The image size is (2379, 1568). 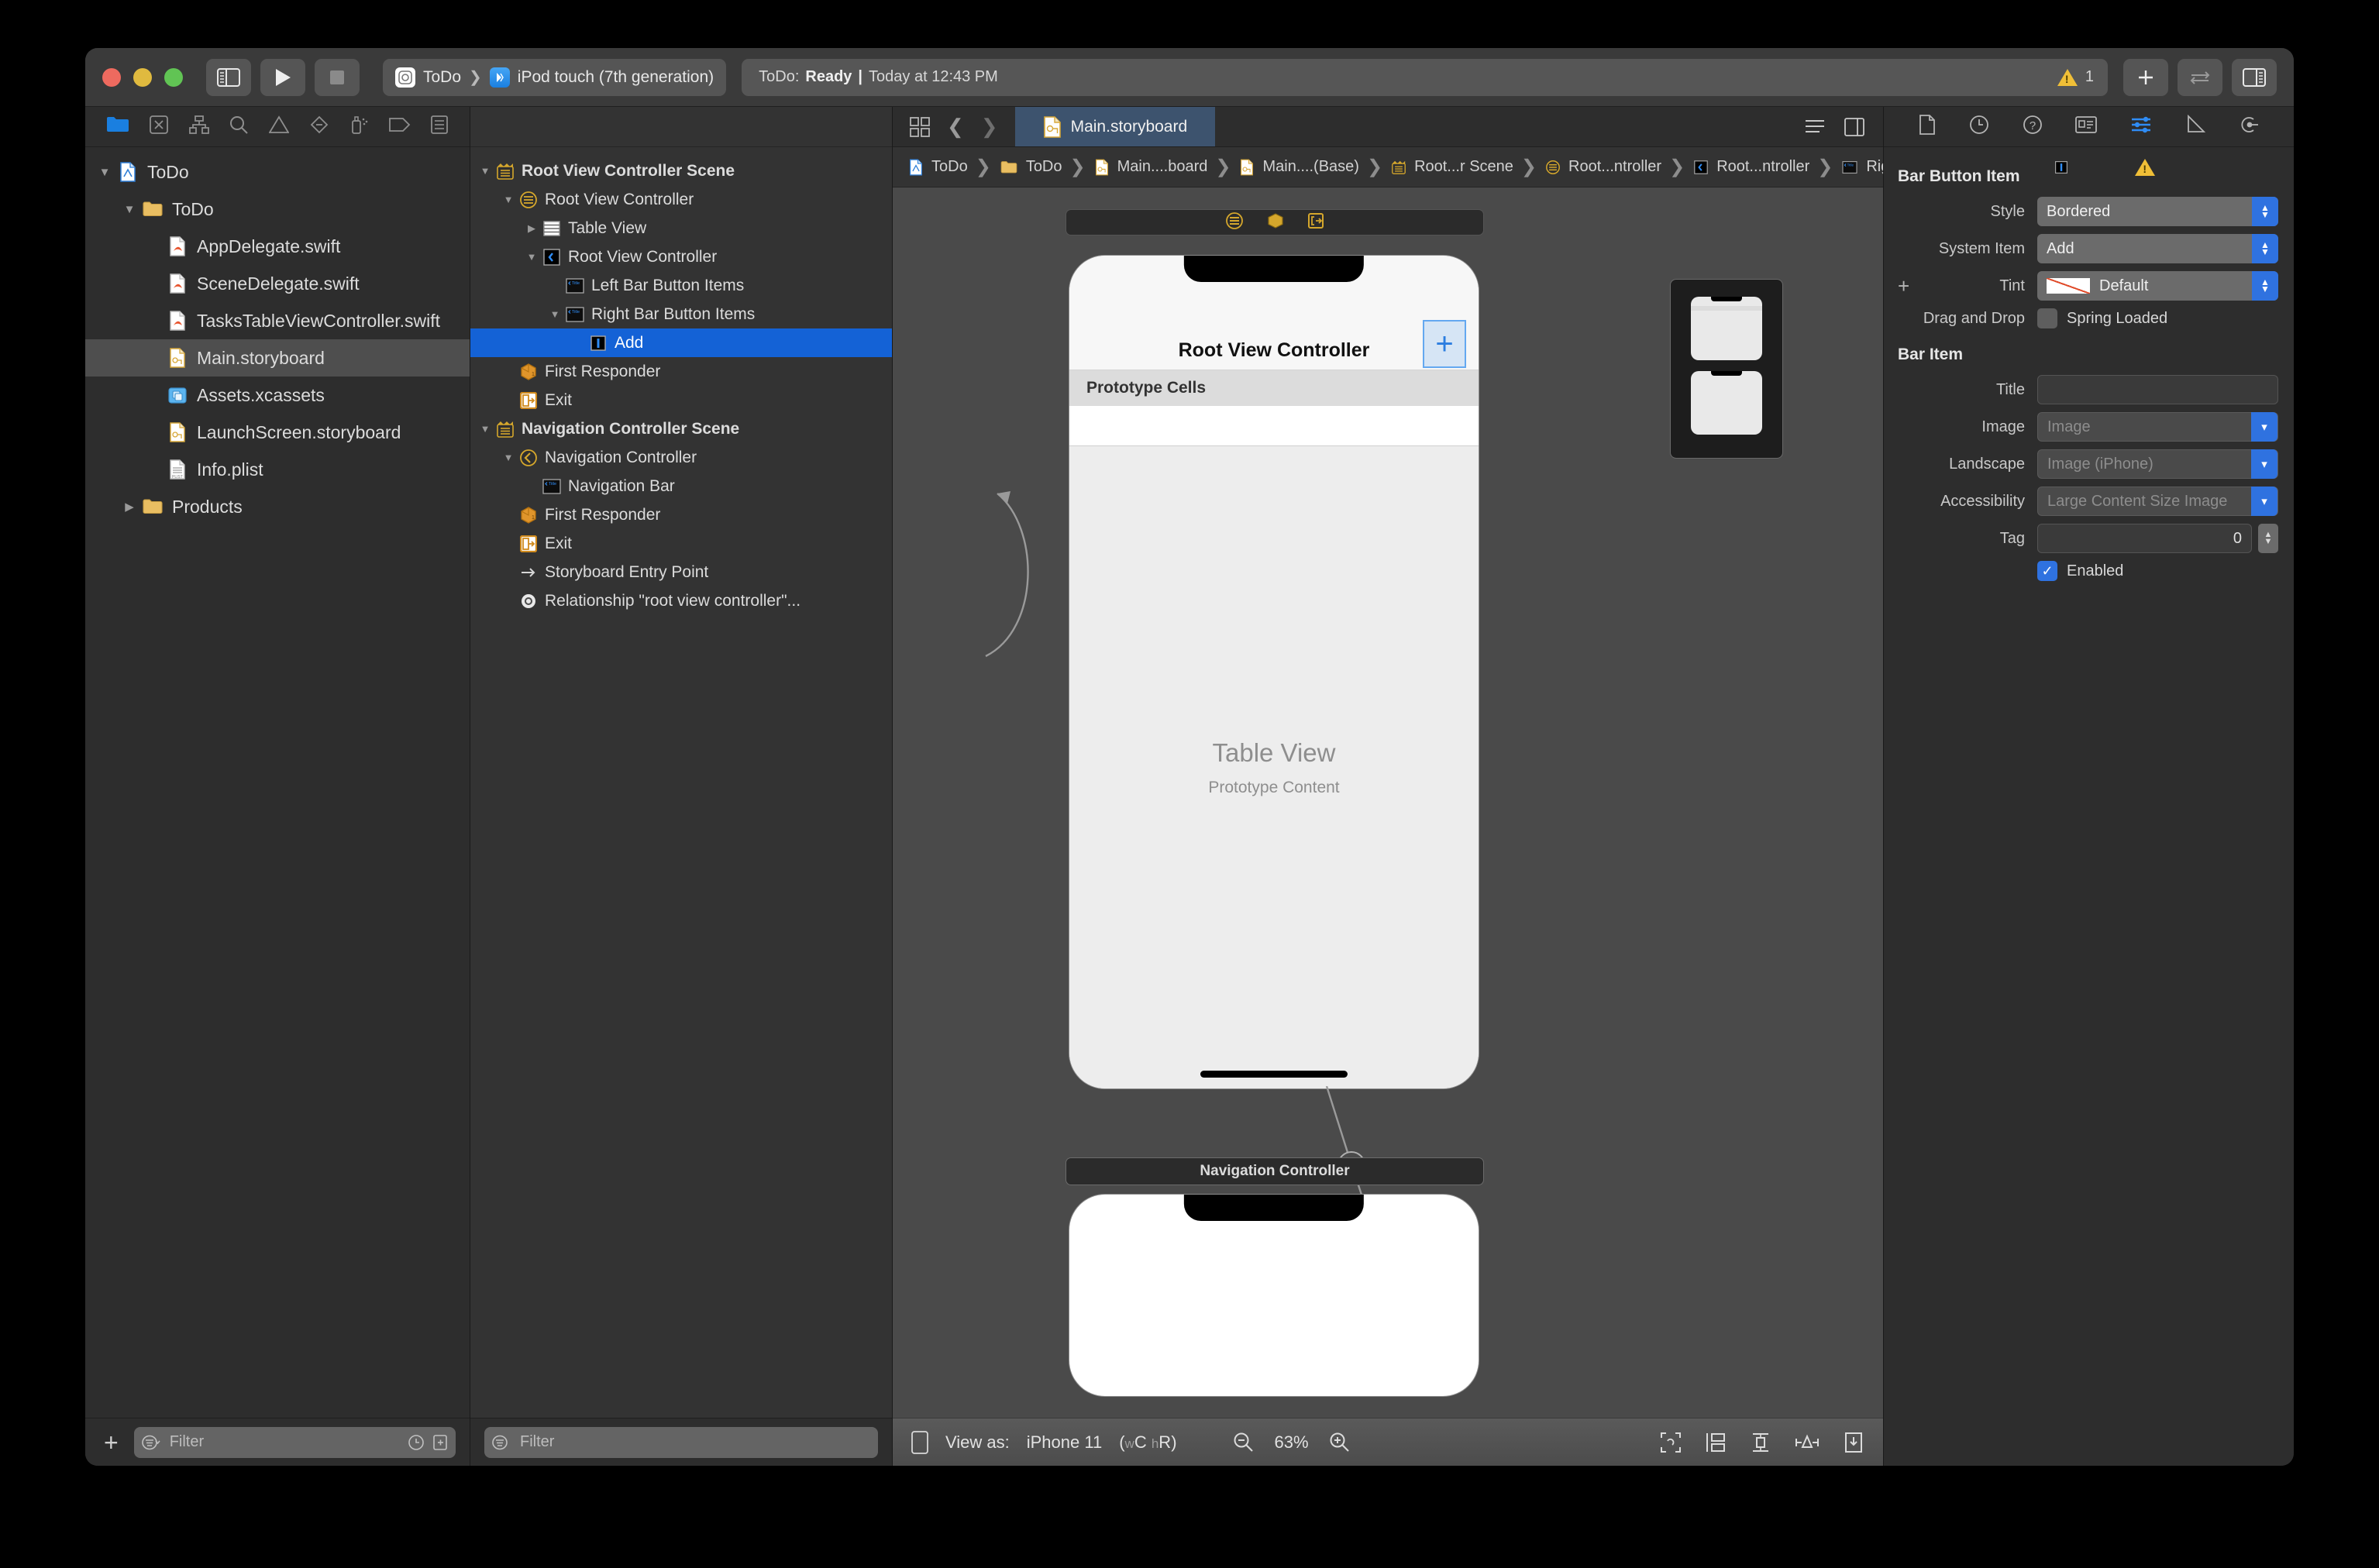 I want to click on project-navigator-tab, so click(x=117, y=127).